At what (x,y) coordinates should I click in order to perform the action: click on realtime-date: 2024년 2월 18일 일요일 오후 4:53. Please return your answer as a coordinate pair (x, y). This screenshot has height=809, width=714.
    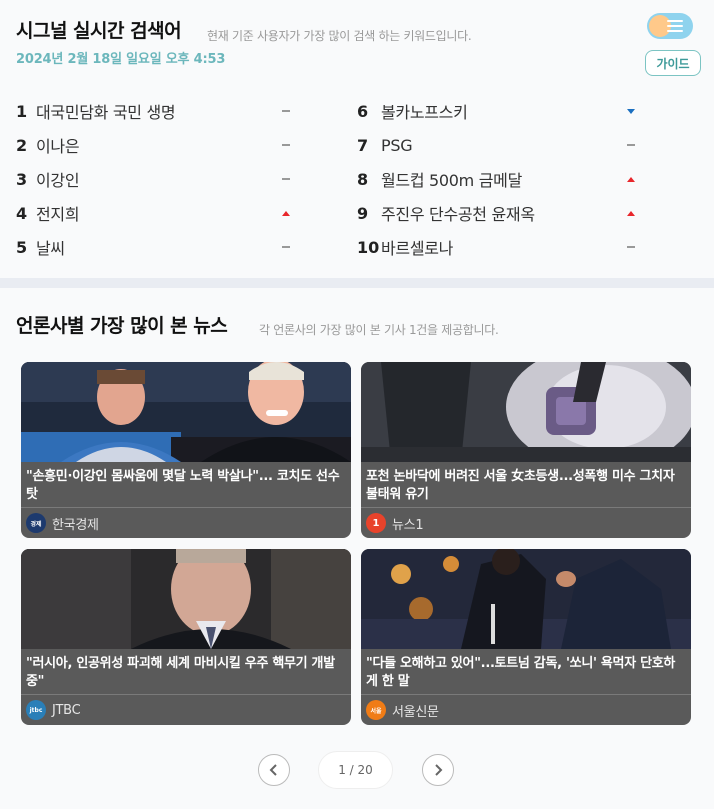
    Looking at the image, I should click on (121, 59).